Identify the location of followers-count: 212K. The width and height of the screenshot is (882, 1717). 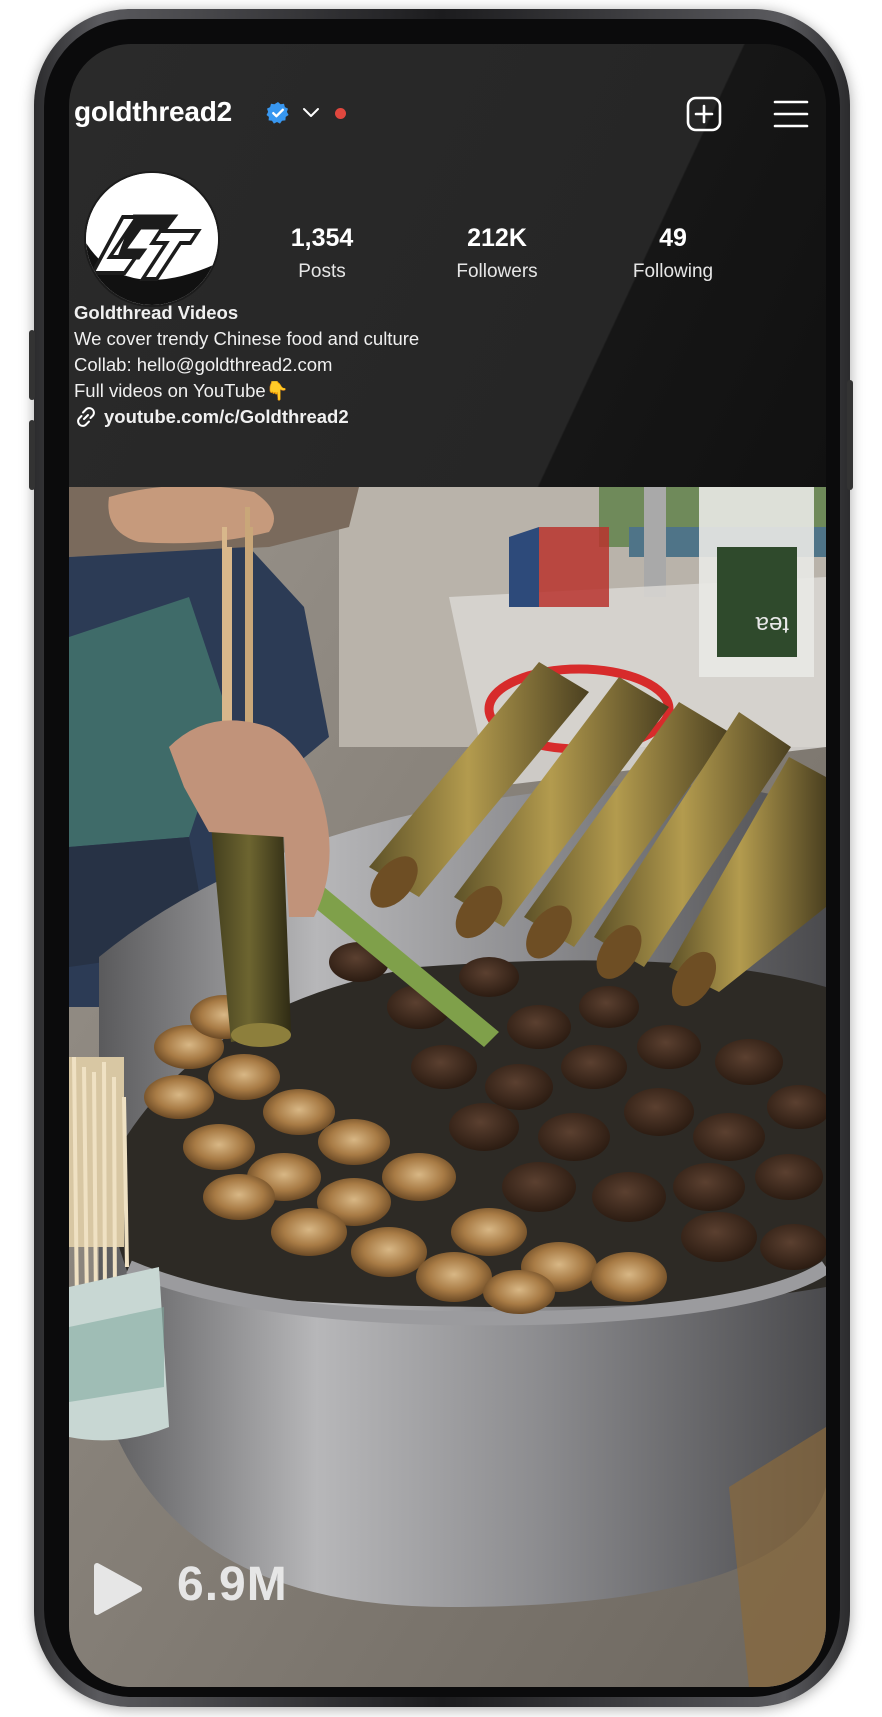
(497, 238).